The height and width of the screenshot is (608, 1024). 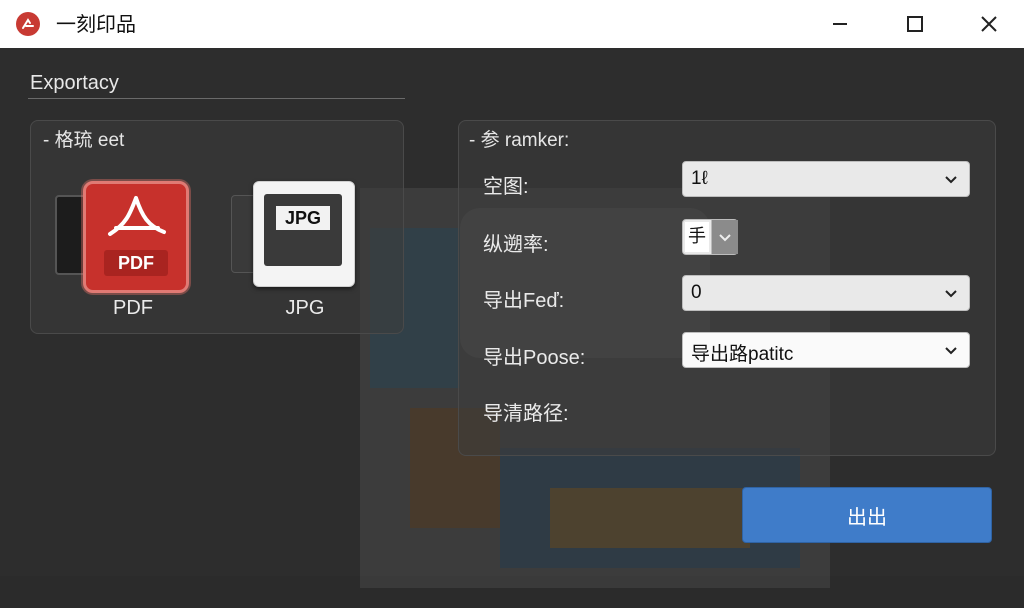 I want to click on export-pose-label: 导出Poose:, so click(x=534, y=358).